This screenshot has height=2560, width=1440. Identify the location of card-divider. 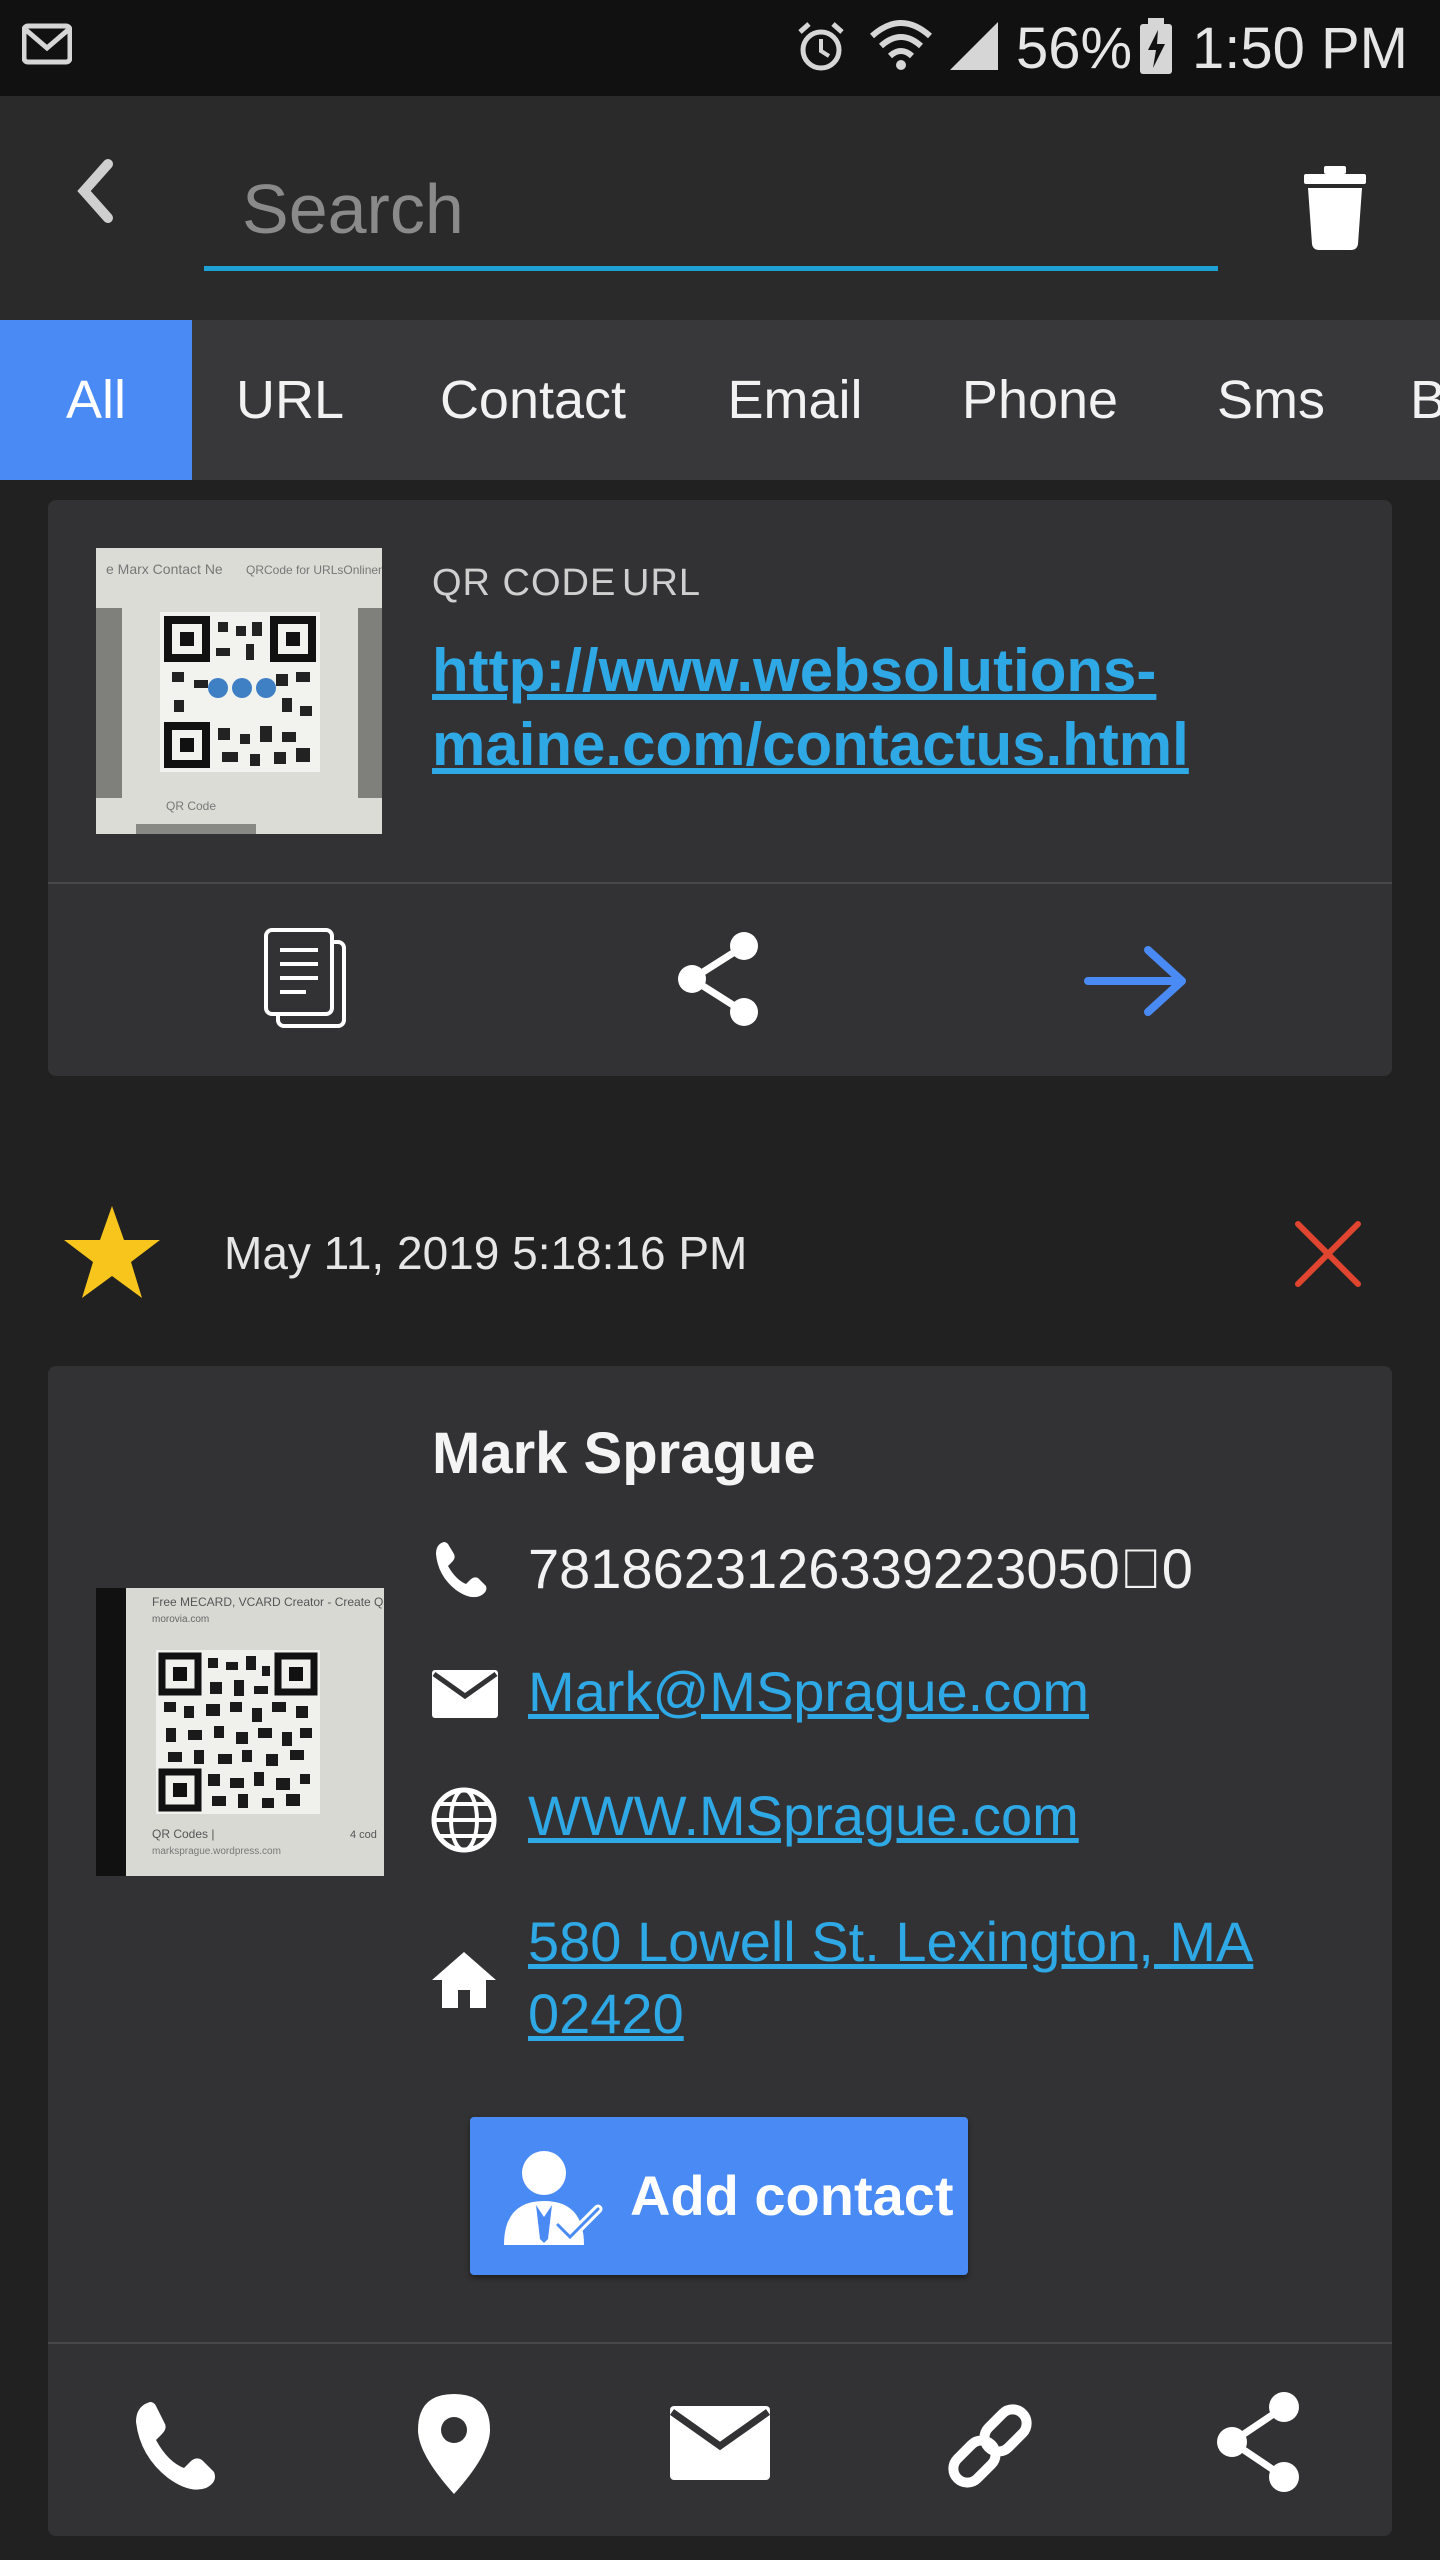
(720, 883).